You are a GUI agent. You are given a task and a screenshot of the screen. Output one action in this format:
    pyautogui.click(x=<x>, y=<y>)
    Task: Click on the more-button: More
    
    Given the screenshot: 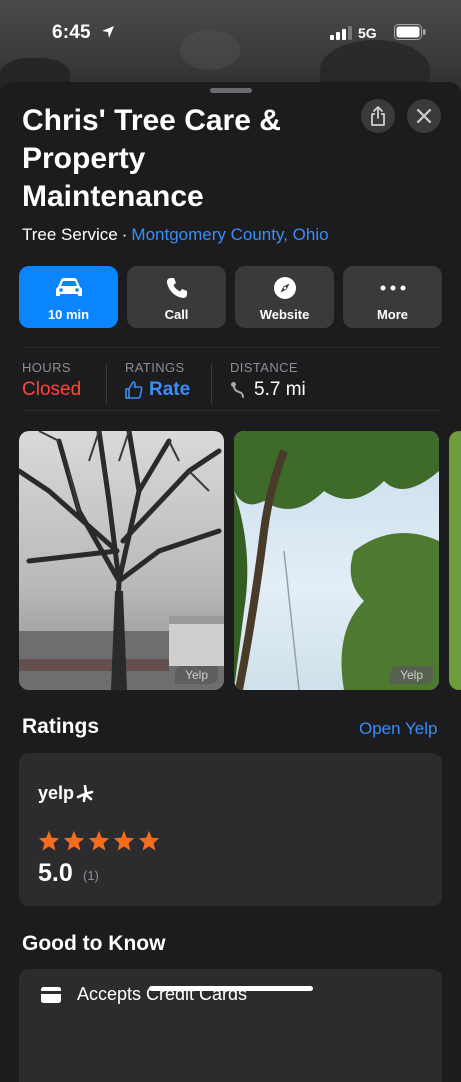 What is the action you would take?
    pyautogui.click(x=392, y=297)
    